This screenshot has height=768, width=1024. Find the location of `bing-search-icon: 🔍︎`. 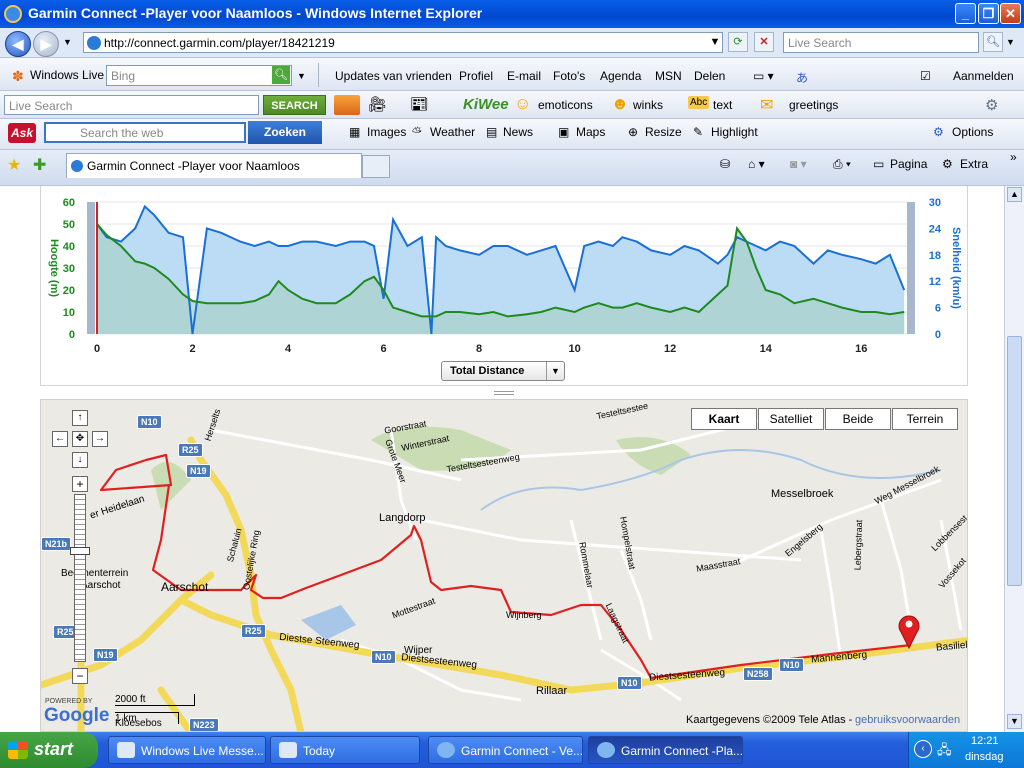

bing-search-icon: 🔍︎ is located at coordinates (281, 75).